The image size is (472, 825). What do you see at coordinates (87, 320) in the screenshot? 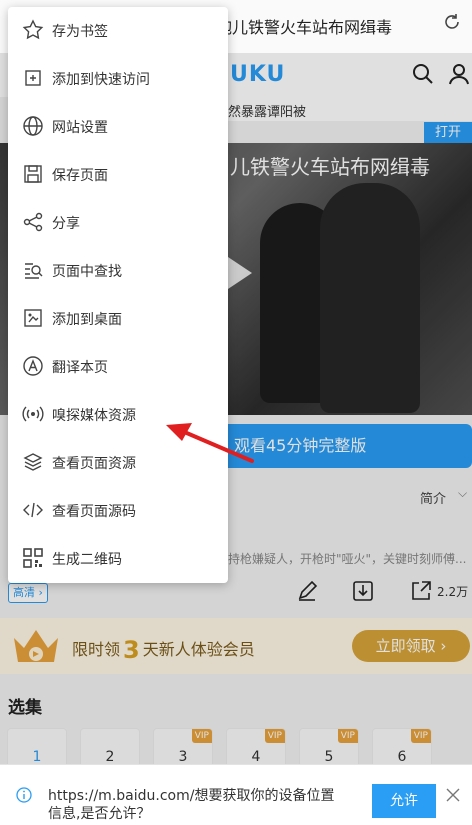
I see `menu-item-label: 添加到桌面` at bounding box center [87, 320].